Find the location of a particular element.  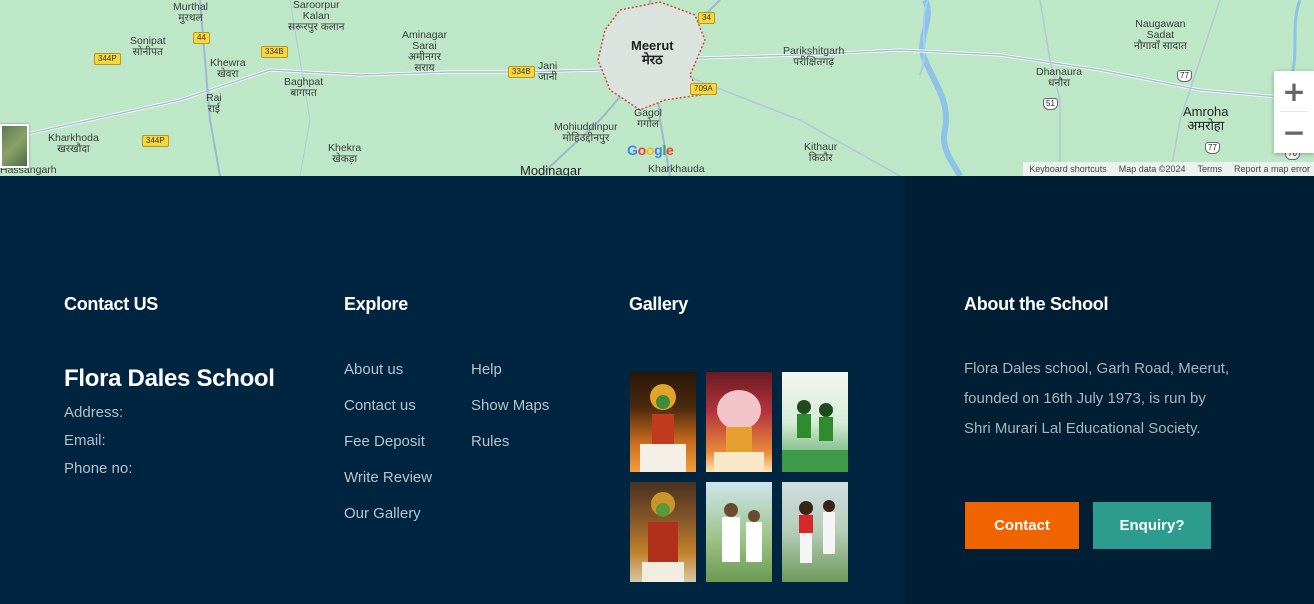

link-about-us: About us is located at coordinates (373, 369).